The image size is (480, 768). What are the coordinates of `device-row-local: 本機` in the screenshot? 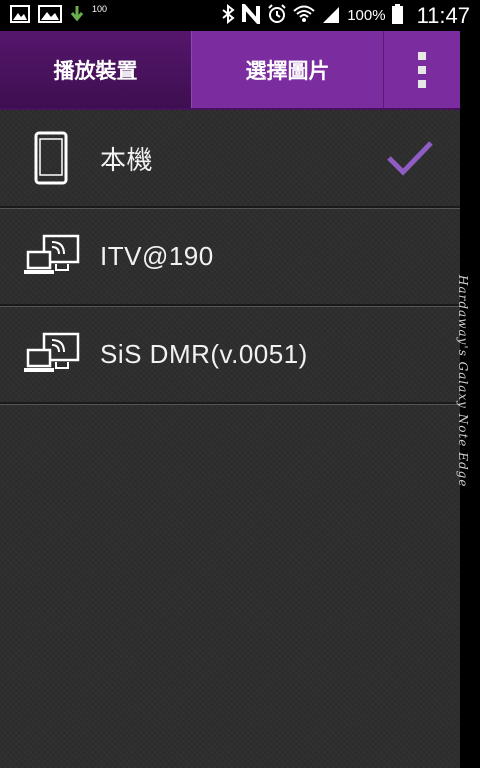 It's located at (230, 159).